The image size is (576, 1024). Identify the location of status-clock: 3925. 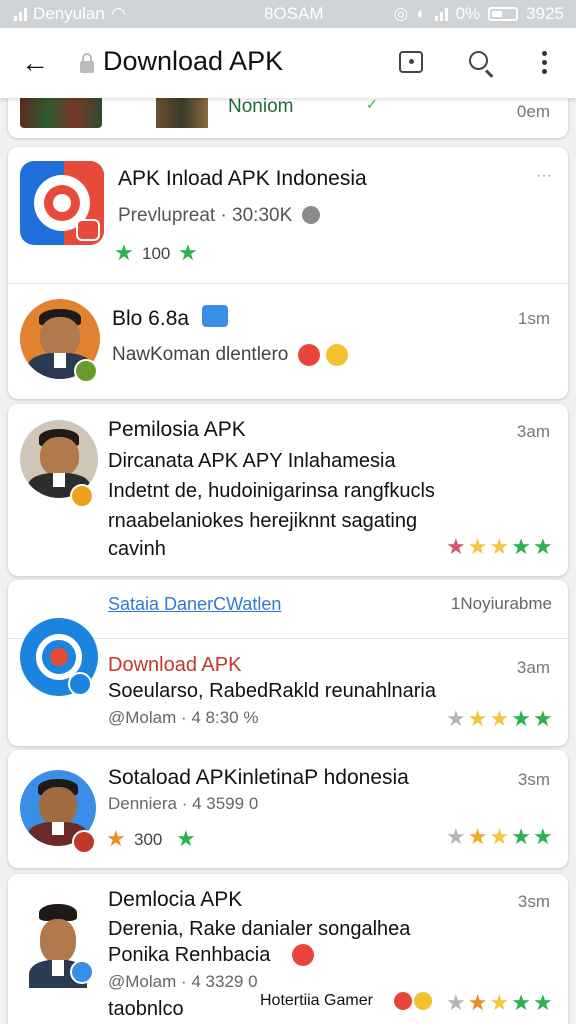
(545, 13).